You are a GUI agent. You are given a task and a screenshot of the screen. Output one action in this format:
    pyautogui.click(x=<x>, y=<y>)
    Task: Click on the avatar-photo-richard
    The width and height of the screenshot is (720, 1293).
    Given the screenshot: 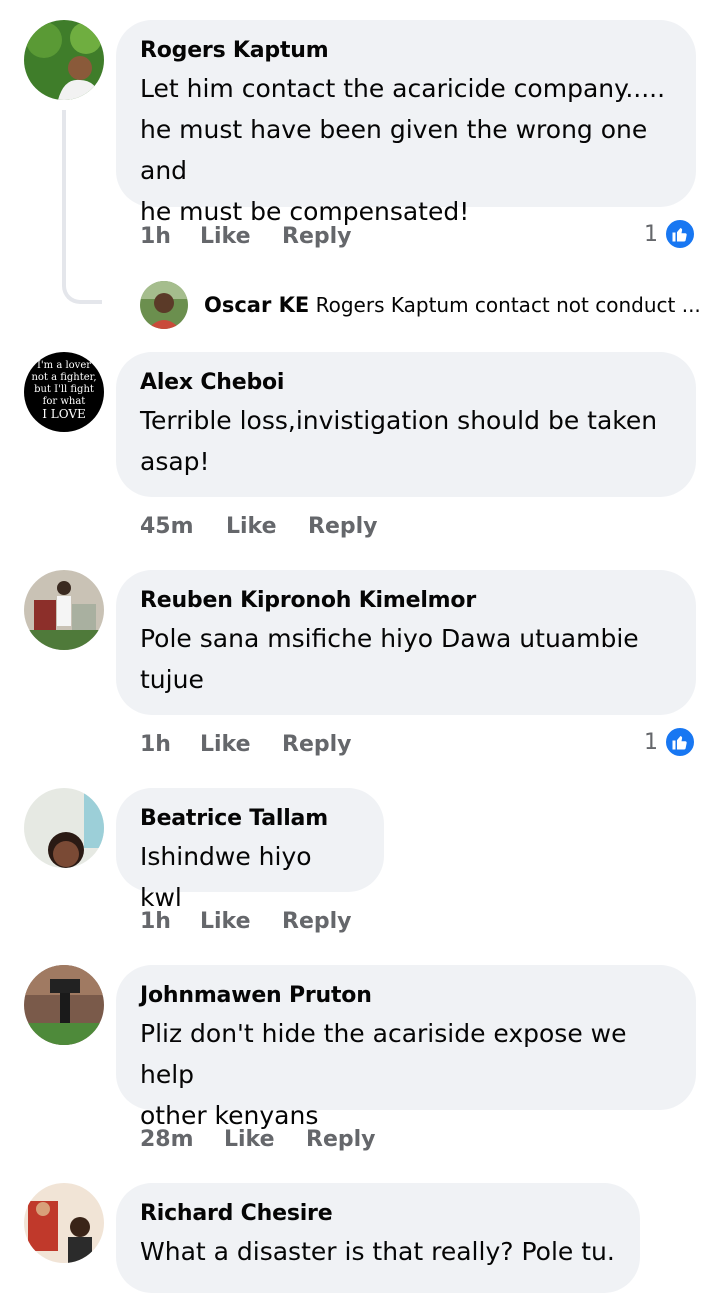 What is the action you would take?
    pyautogui.click(x=64, y=1223)
    